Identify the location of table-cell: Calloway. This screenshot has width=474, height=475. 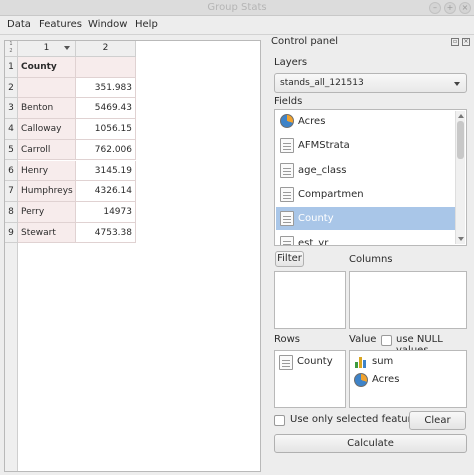
(47, 129).